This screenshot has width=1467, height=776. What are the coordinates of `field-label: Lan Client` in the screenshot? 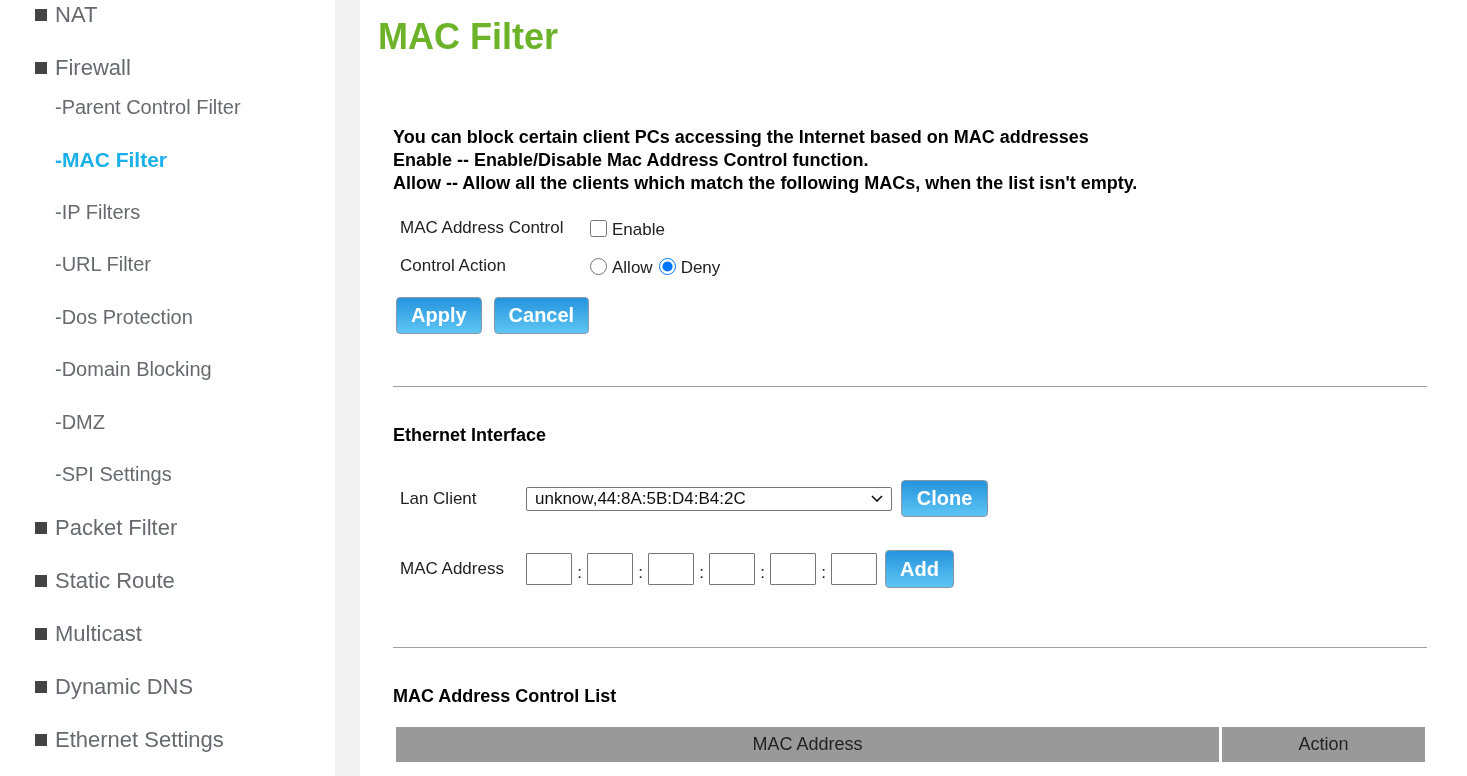 It's located at (439, 498).